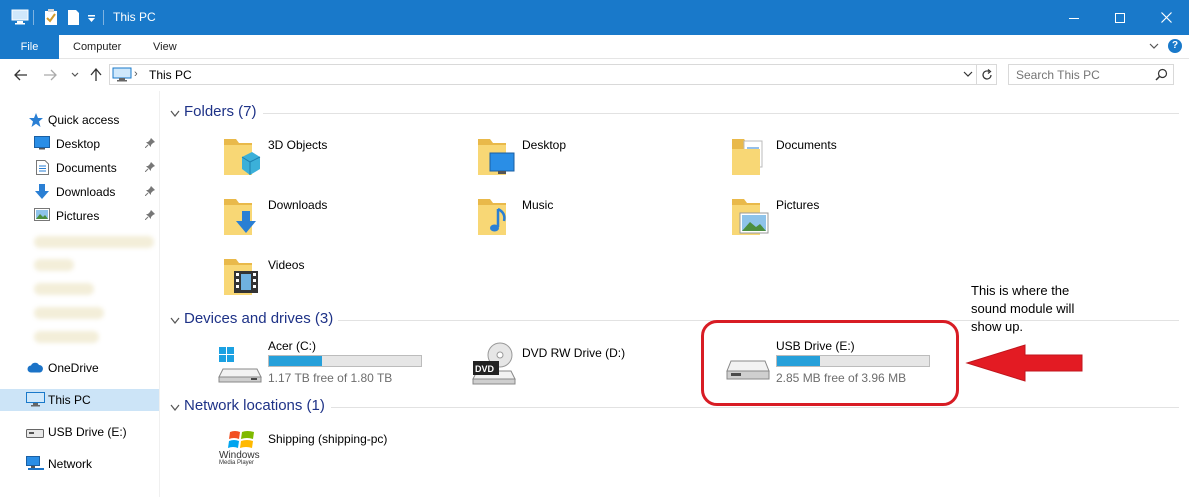 The image size is (1189, 497). I want to click on dvd-drive-icon: DVD, so click(494, 364).